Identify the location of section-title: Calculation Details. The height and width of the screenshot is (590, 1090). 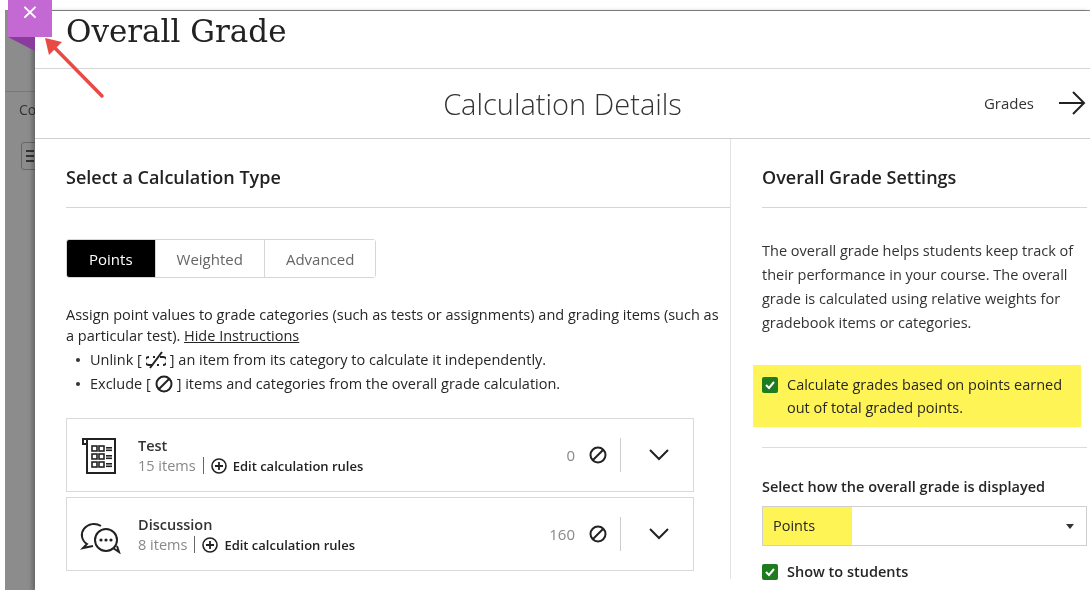
(562, 103).